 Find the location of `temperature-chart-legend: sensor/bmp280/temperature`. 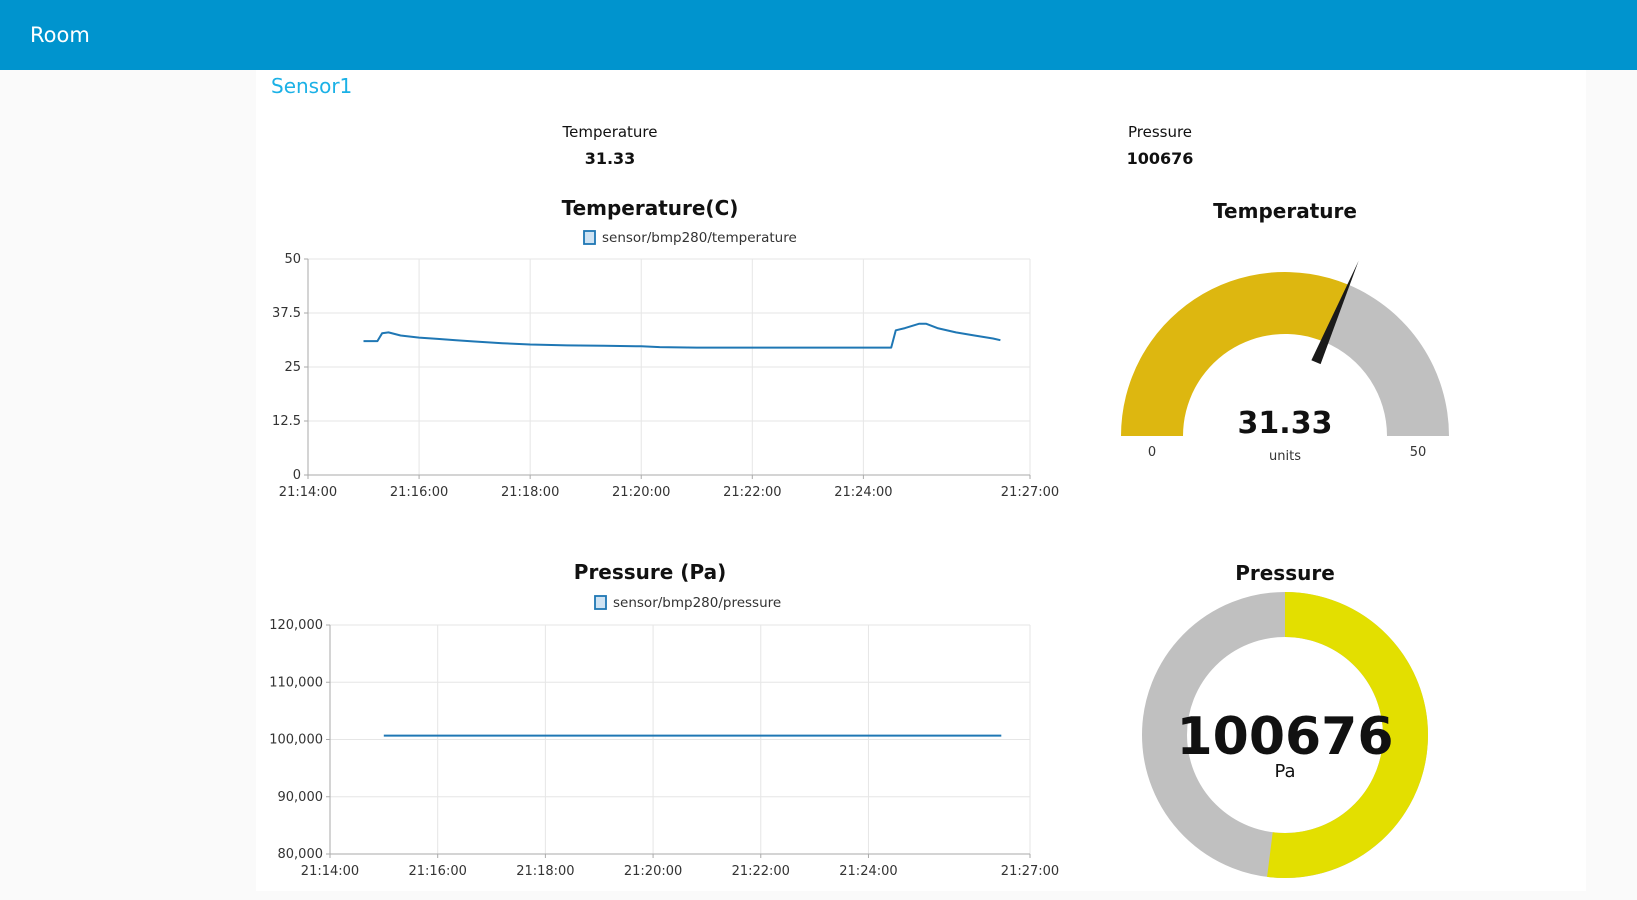

temperature-chart-legend: sensor/bmp280/temperature is located at coordinates (690, 238).